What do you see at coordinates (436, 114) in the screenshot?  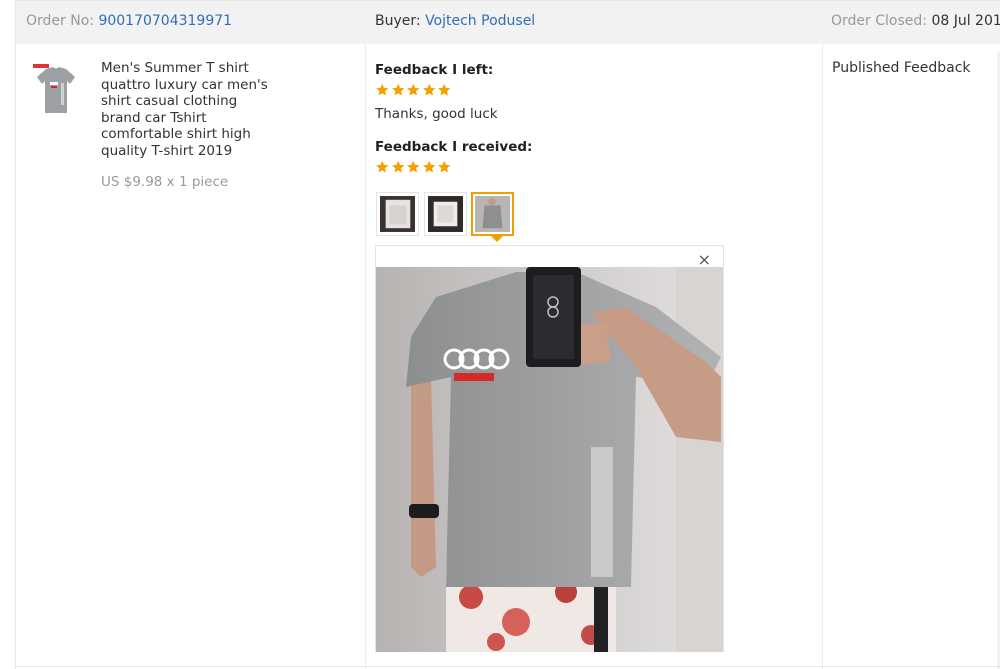 I see `feedback-left-text: Thanks, good luck` at bounding box center [436, 114].